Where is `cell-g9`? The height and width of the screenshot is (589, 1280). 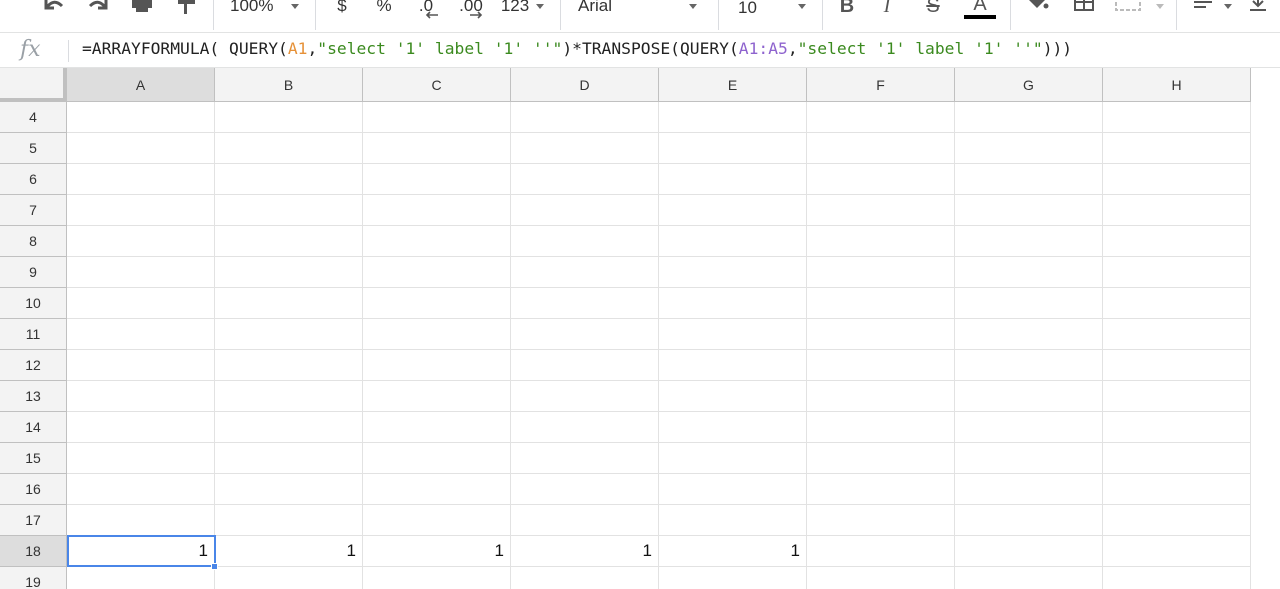 cell-g9 is located at coordinates (1029, 272).